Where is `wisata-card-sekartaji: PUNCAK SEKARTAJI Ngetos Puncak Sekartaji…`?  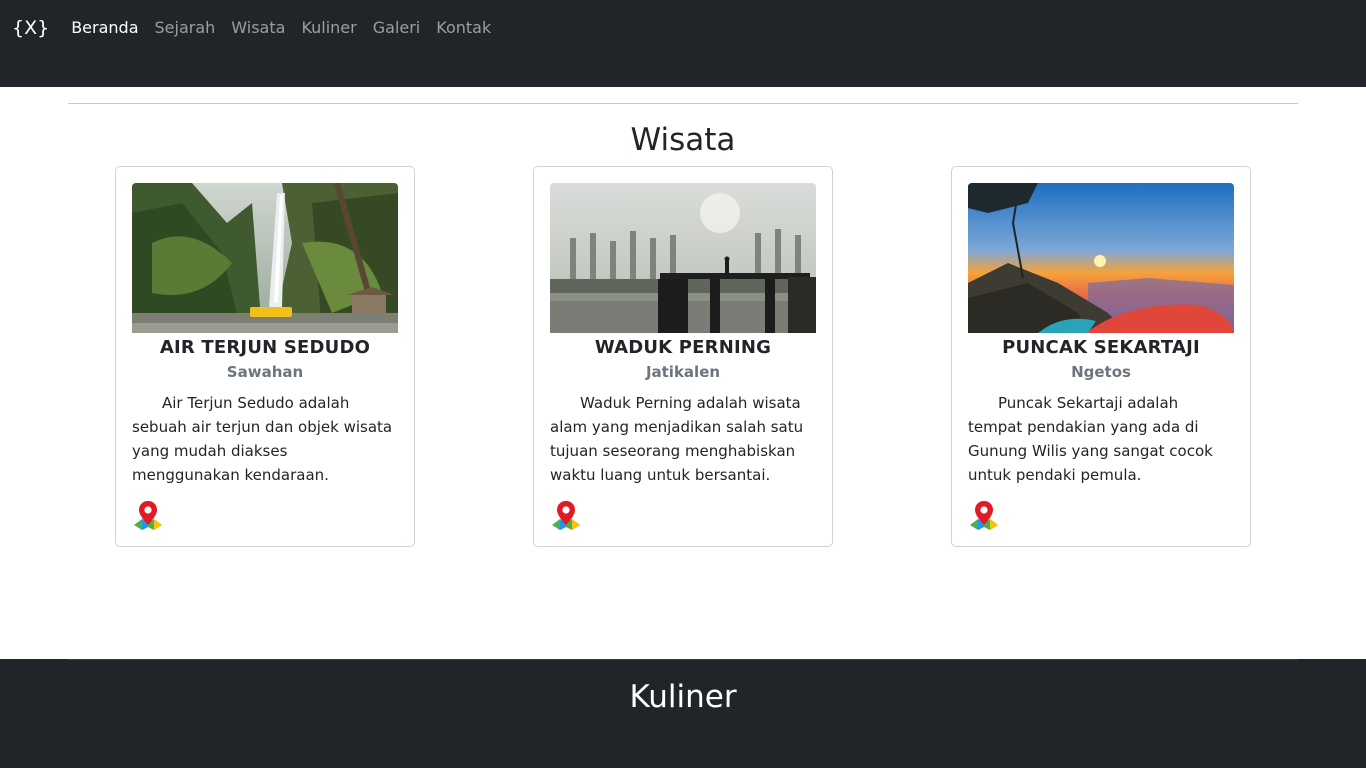 wisata-card-sekartaji: PUNCAK SEKARTAJI Ngetos Puncak Sekartaji… is located at coordinates (1101, 356).